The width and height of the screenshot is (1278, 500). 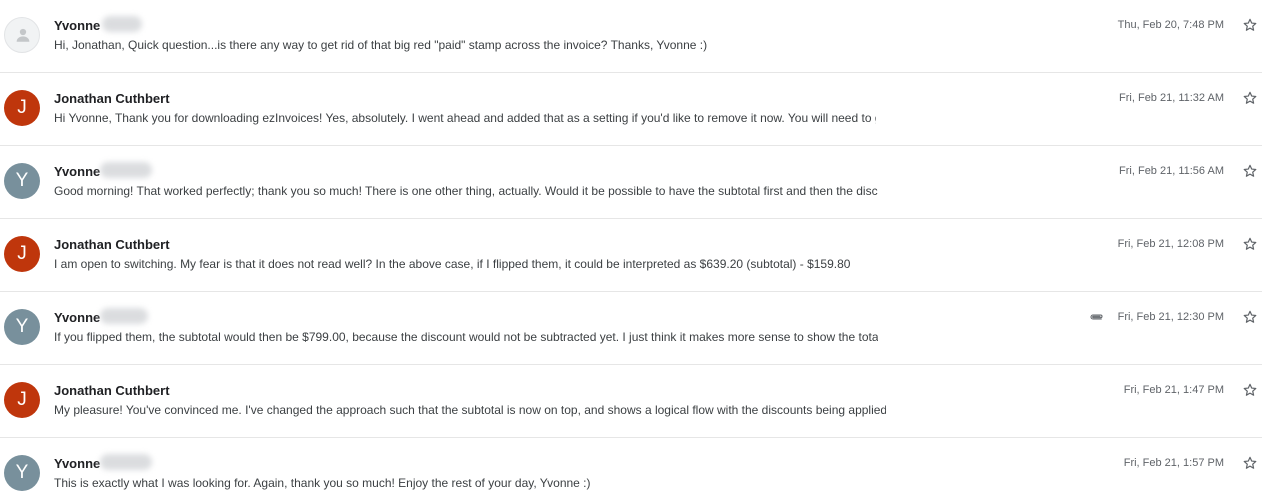 What do you see at coordinates (1173, 463) in the screenshot?
I see `message-date: Fri, Feb 21, 1:57 PM` at bounding box center [1173, 463].